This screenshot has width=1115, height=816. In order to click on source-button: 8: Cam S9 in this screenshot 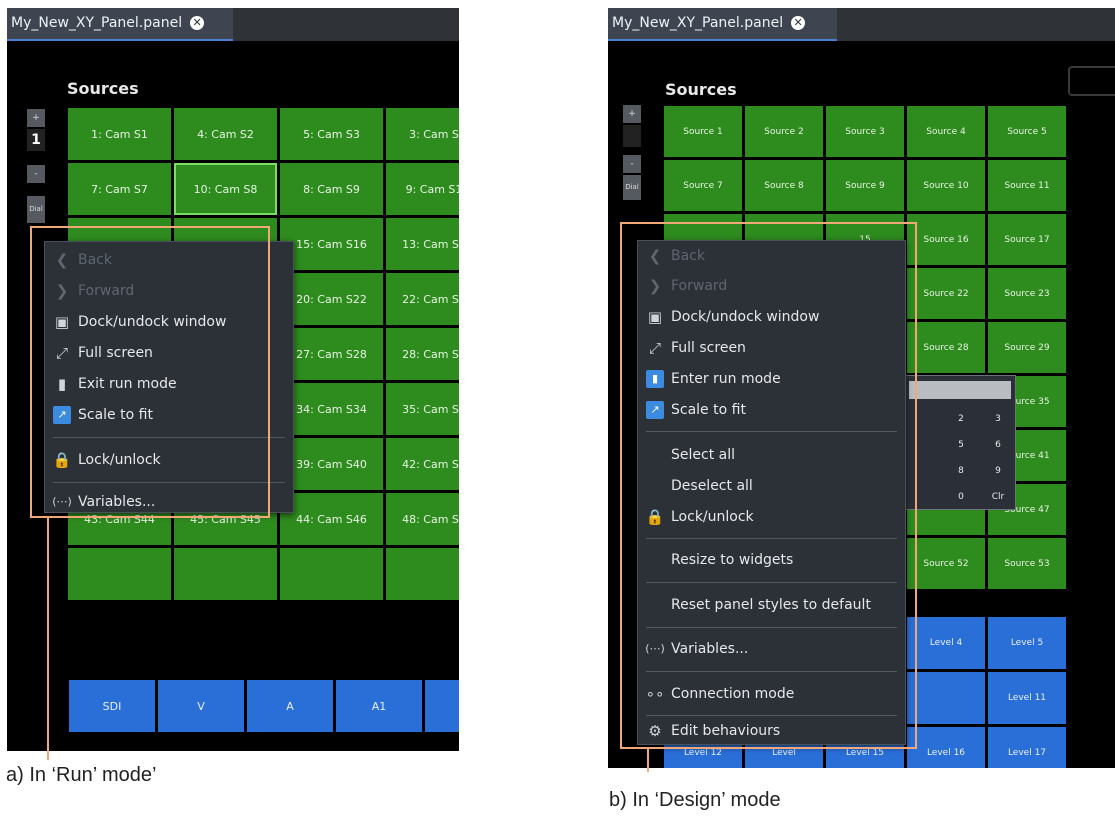, I will do `click(331, 189)`.